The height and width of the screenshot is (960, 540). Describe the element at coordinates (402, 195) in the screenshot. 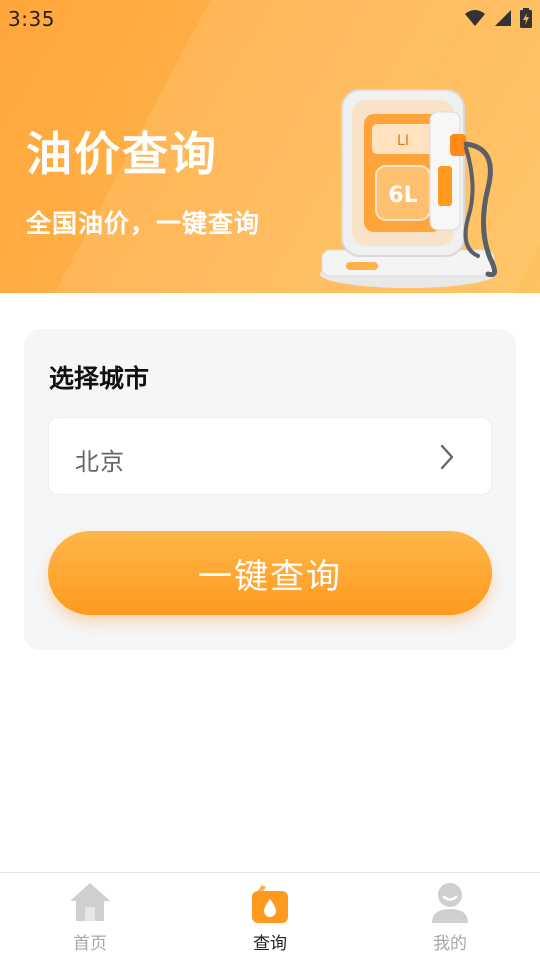

I see `pump-display-label: 6L` at that location.